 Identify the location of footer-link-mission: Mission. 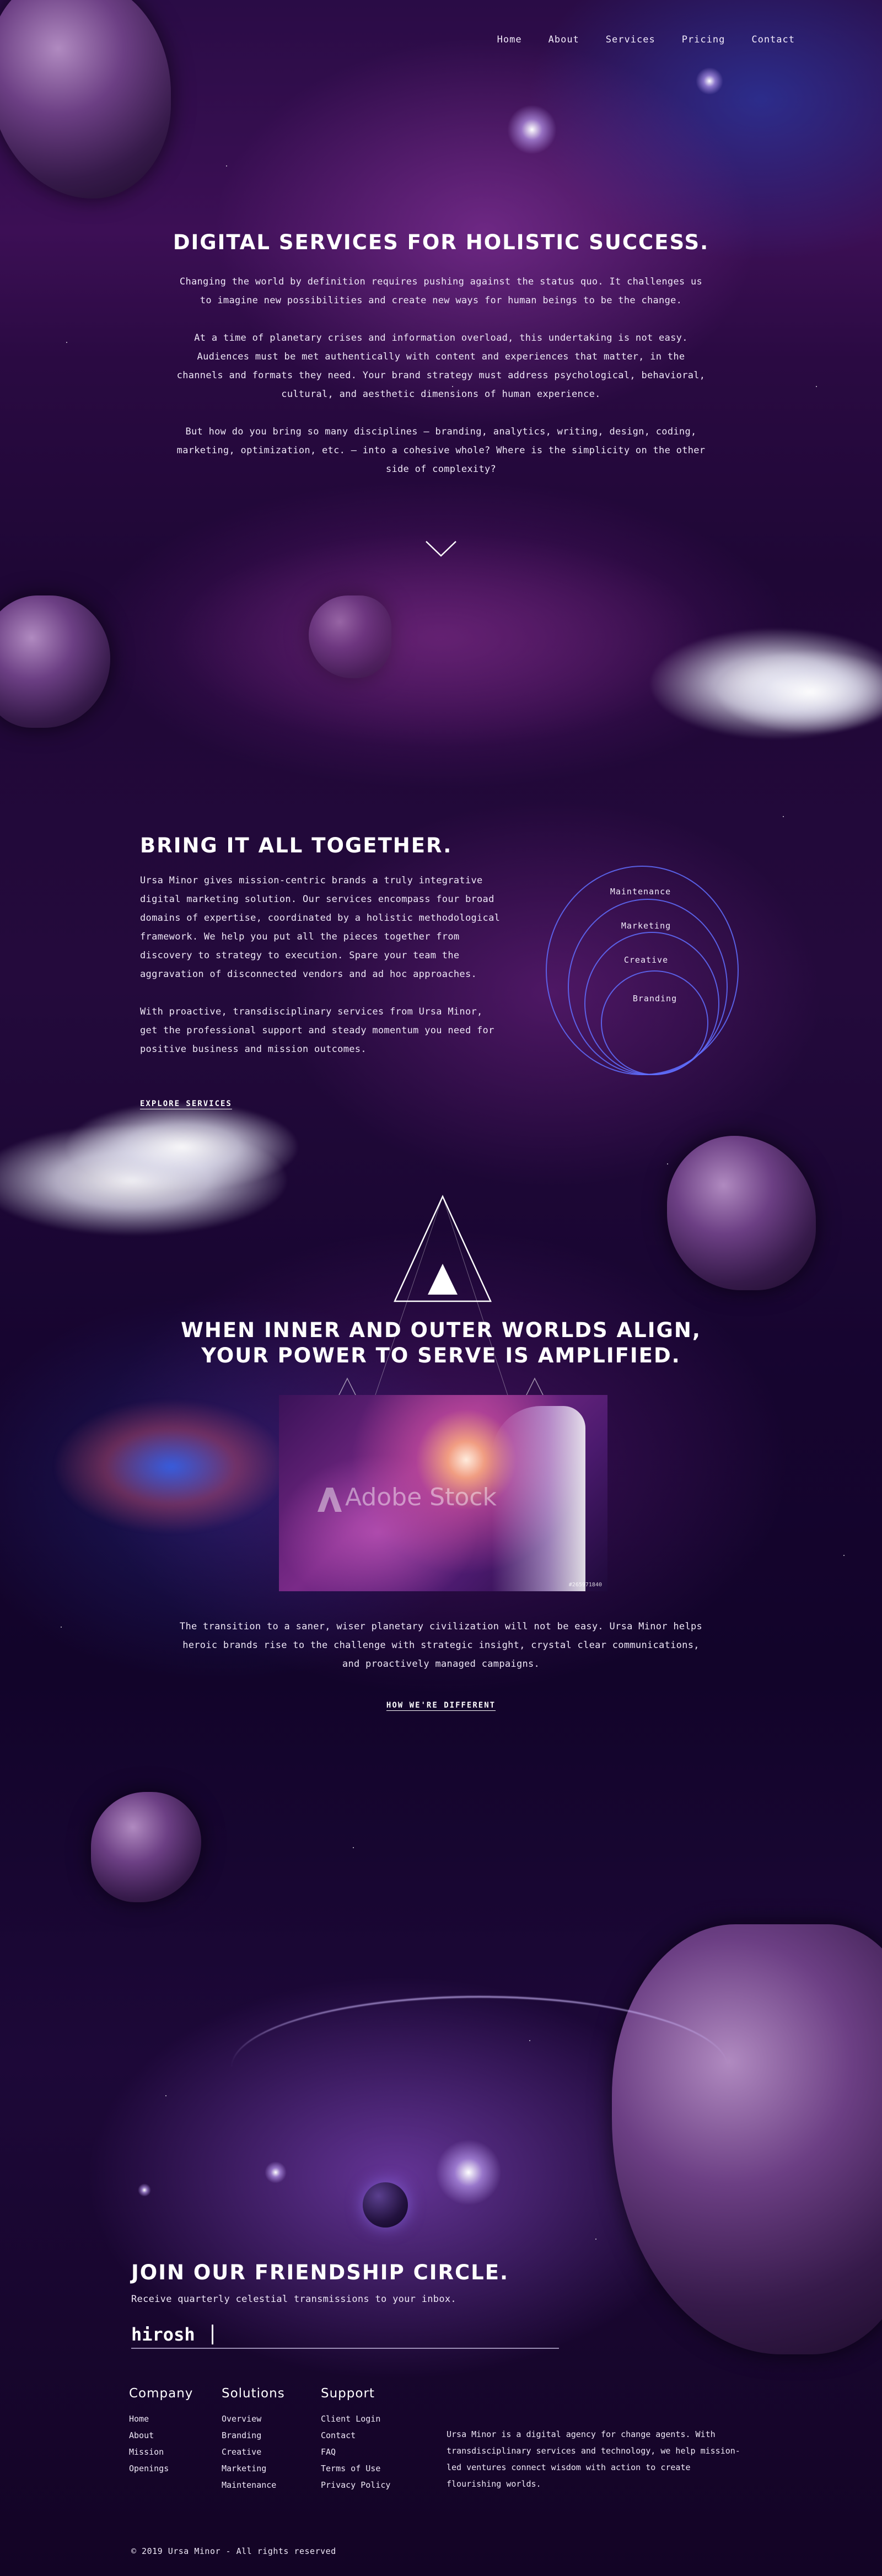
(161, 2452).